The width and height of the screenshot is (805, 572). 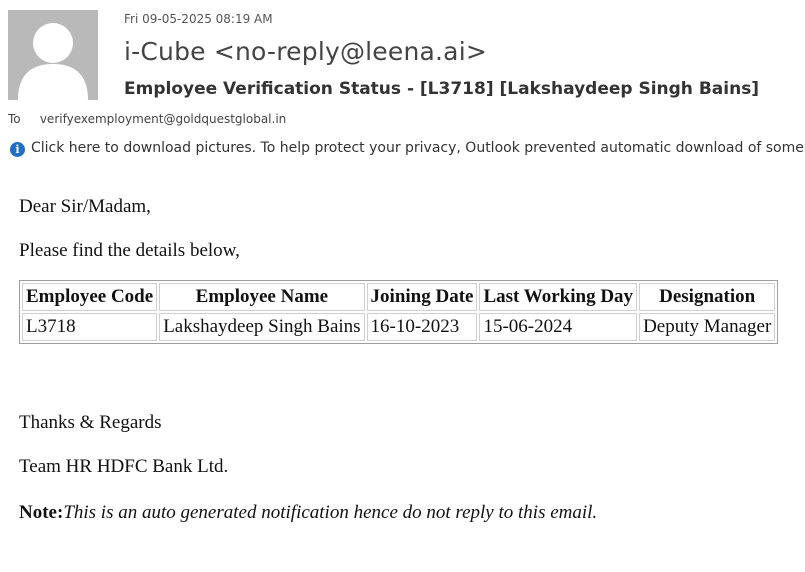 What do you see at coordinates (707, 297) in the screenshot?
I see `column-header: Designation` at bounding box center [707, 297].